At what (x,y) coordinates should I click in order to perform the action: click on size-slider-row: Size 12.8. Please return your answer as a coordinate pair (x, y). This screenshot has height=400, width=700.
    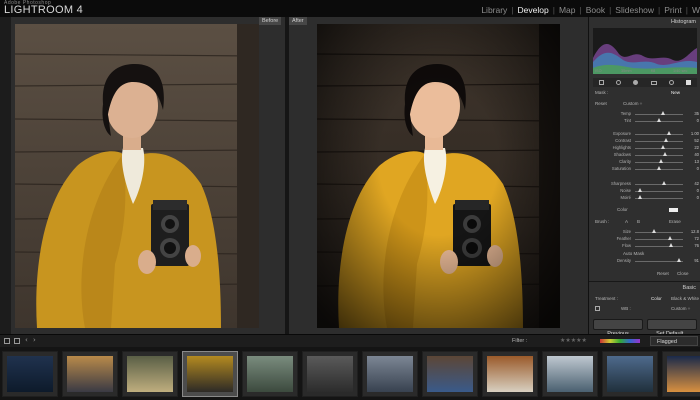
    Looking at the image, I should click on (645, 231).